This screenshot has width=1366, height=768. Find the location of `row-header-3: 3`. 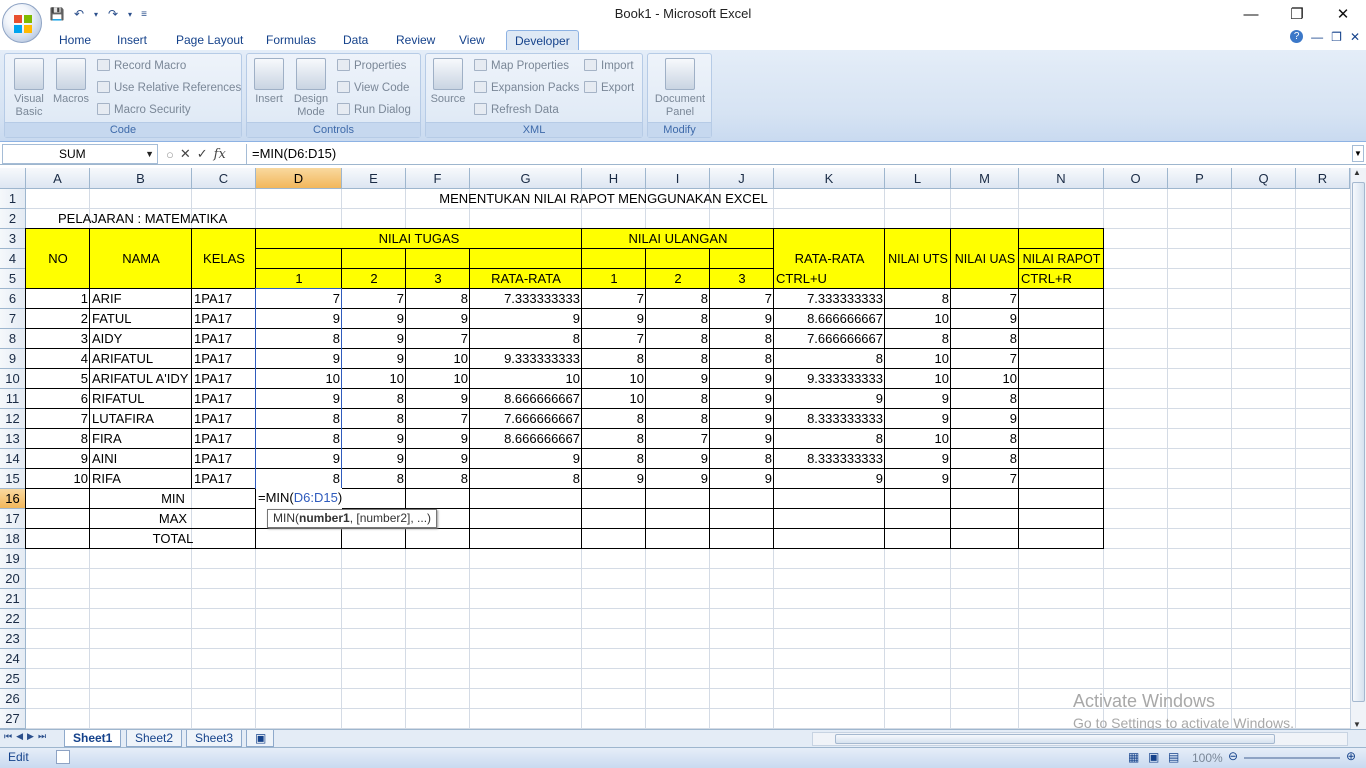

row-header-3: 3 is located at coordinates (13, 239).